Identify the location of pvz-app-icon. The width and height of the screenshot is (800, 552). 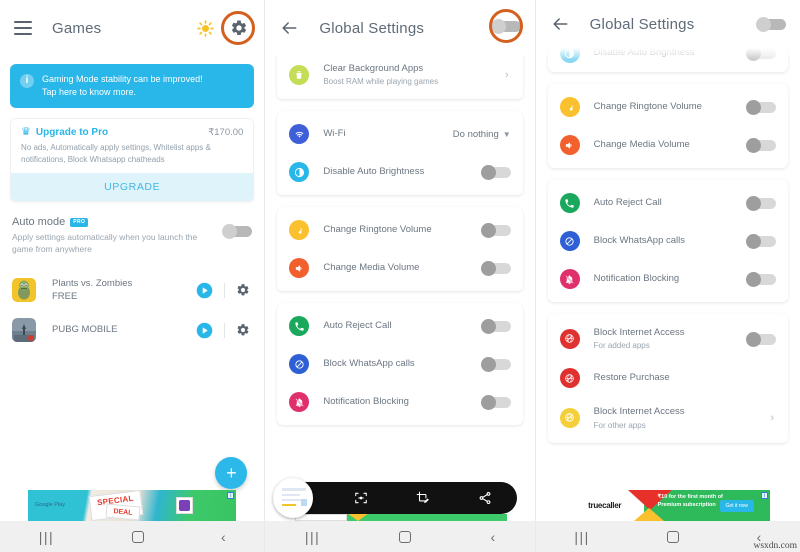
(24, 290).